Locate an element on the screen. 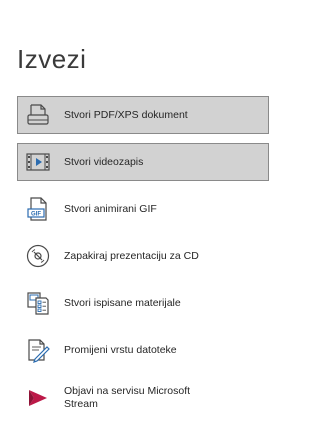 The width and height of the screenshot is (320, 423). menu-item-label-line2: Stream is located at coordinates (81, 404).